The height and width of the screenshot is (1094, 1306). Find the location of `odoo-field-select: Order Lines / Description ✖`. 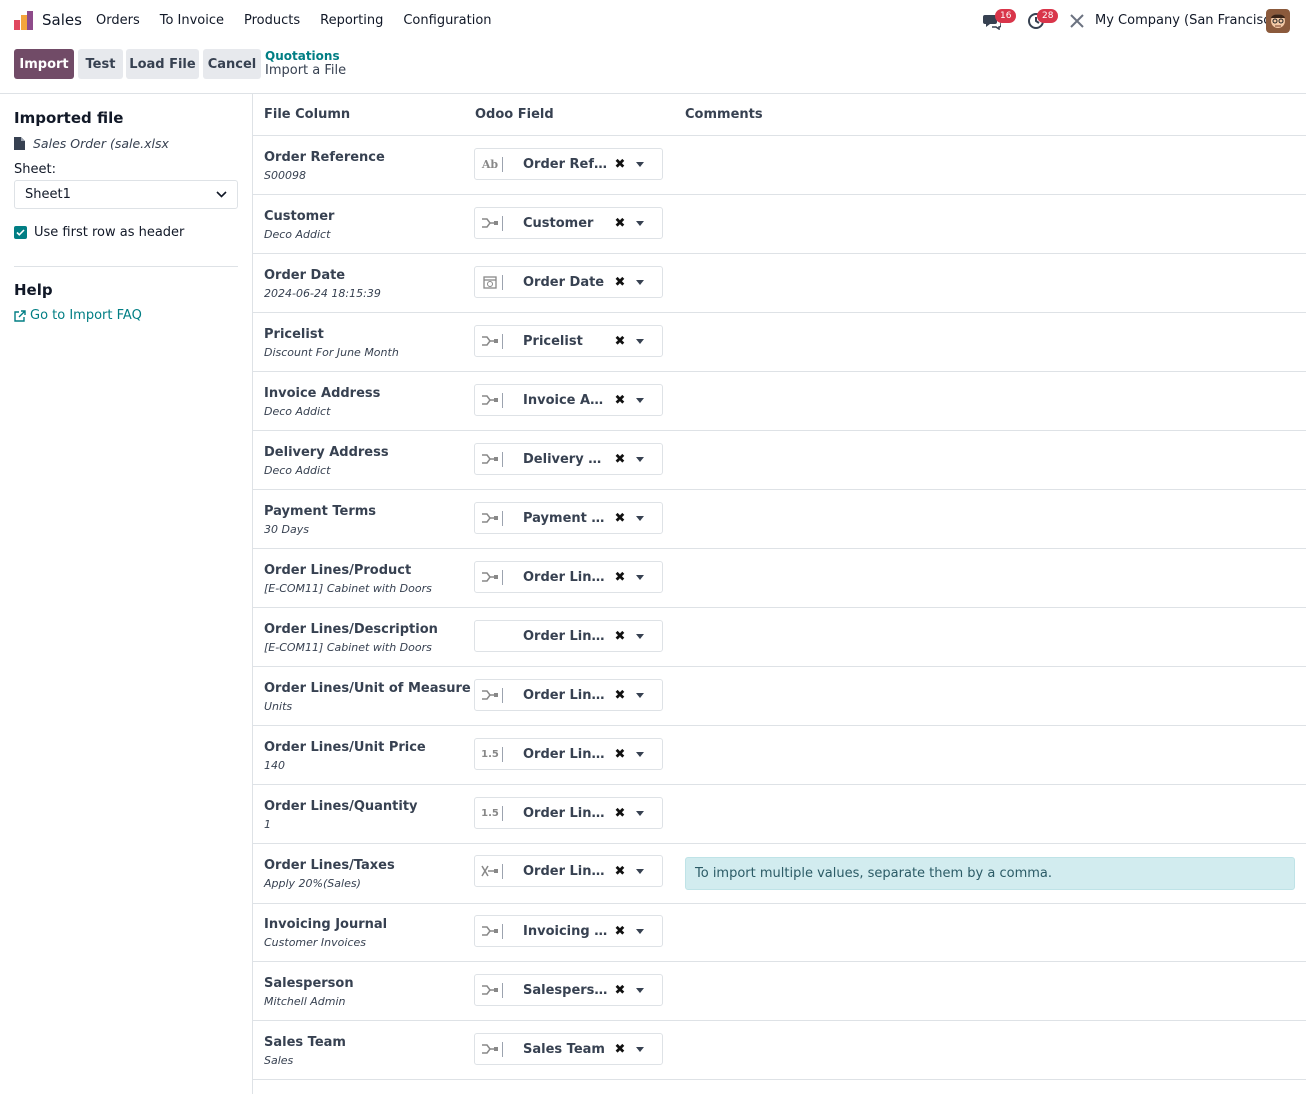

odoo-field-select: Order Lines / Description ✖ is located at coordinates (568, 636).